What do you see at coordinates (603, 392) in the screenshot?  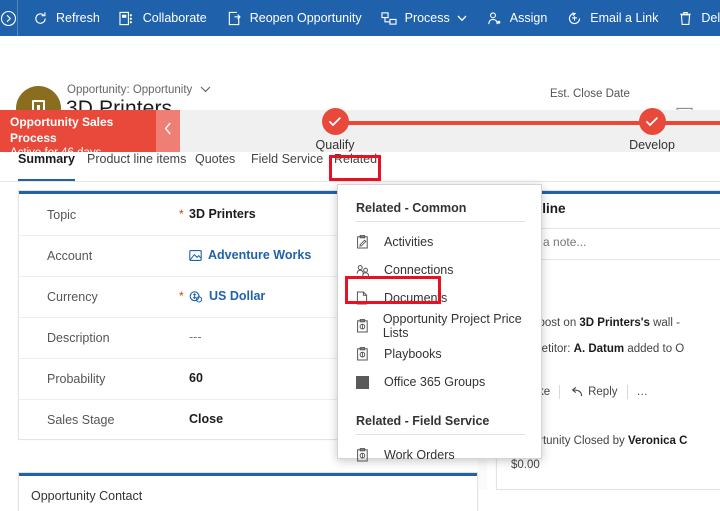 I see `reply-label: Reply` at bounding box center [603, 392].